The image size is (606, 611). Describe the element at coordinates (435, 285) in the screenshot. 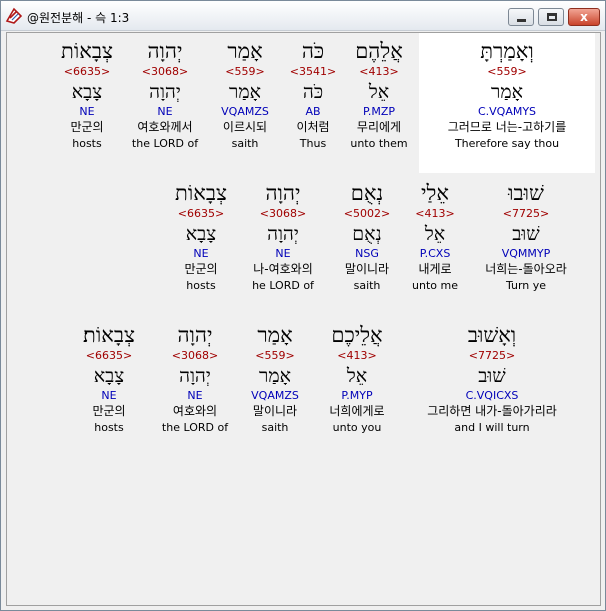

I see `english-gloss: unto me` at that location.